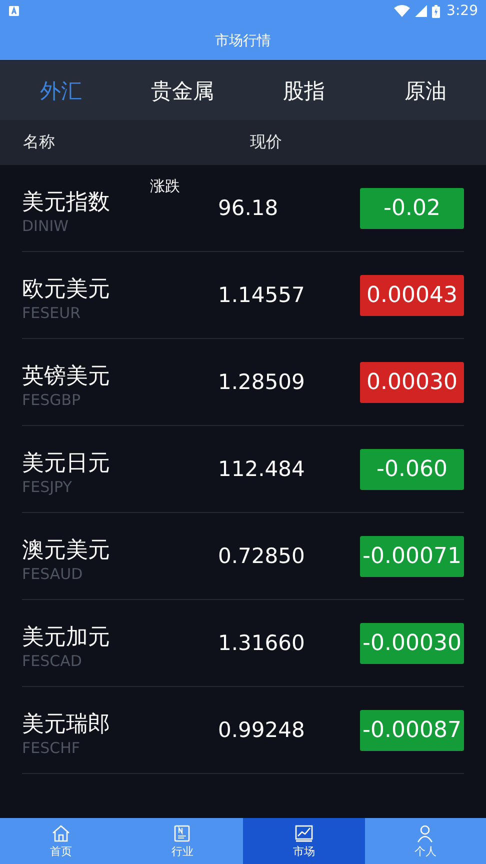 The width and height of the screenshot is (486, 864). I want to click on price-value: 1.28509, so click(262, 382).